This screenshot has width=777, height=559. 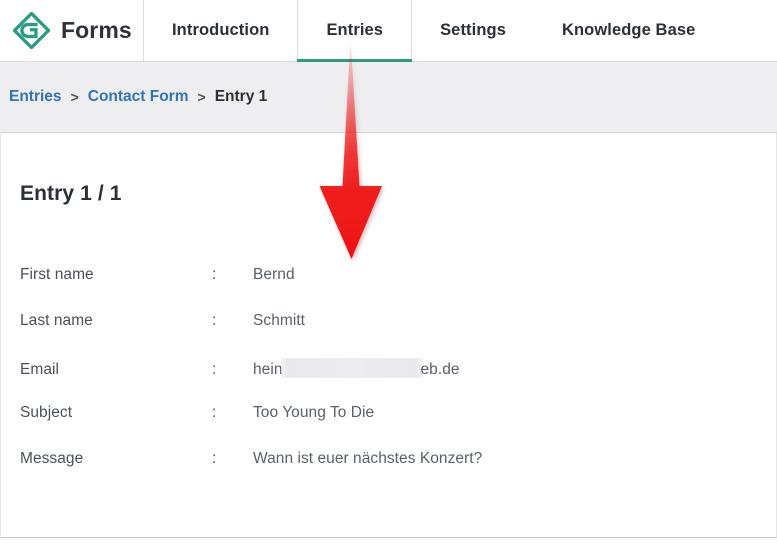 What do you see at coordinates (138, 97) in the screenshot?
I see `breadcrumb-item-contact-form: Contact Form` at bounding box center [138, 97].